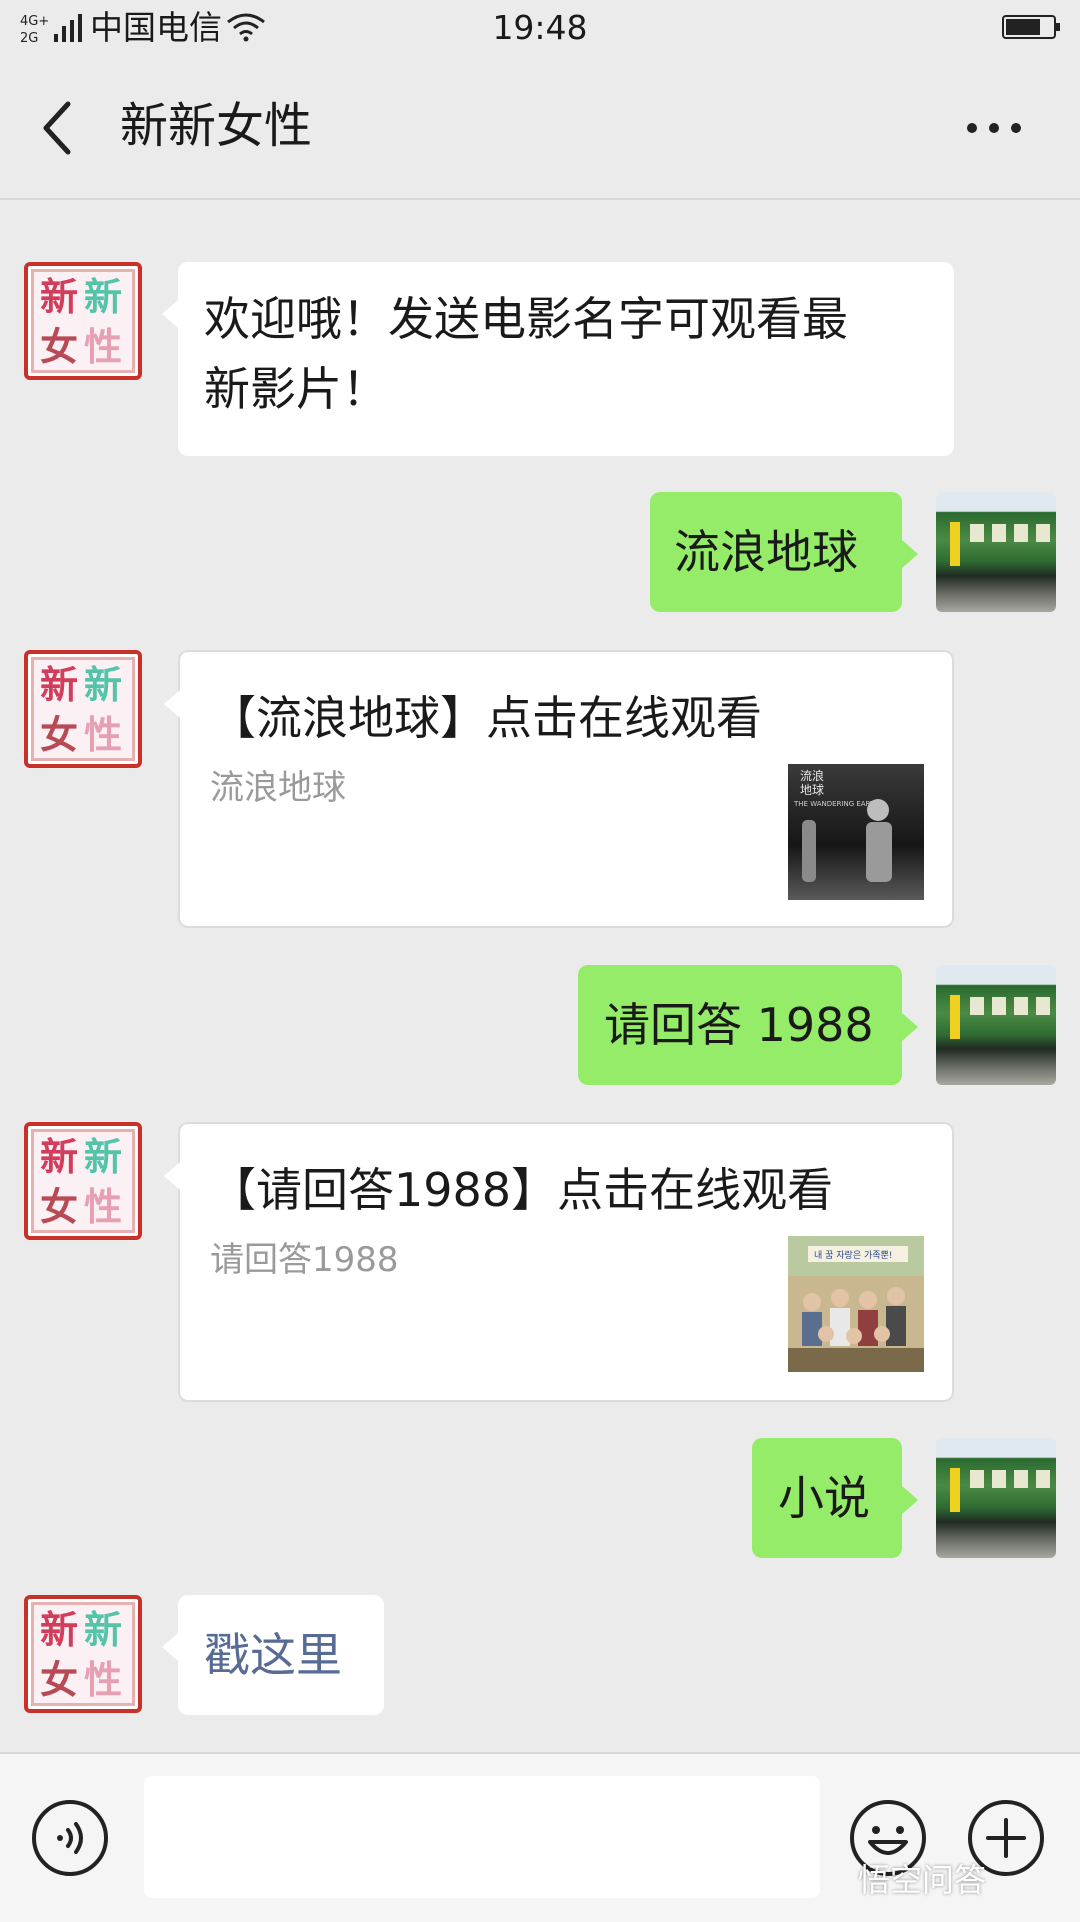 The height and width of the screenshot is (1922, 1080). I want to click on message-bubble-bot: 戳这里, so click(273, 1655).